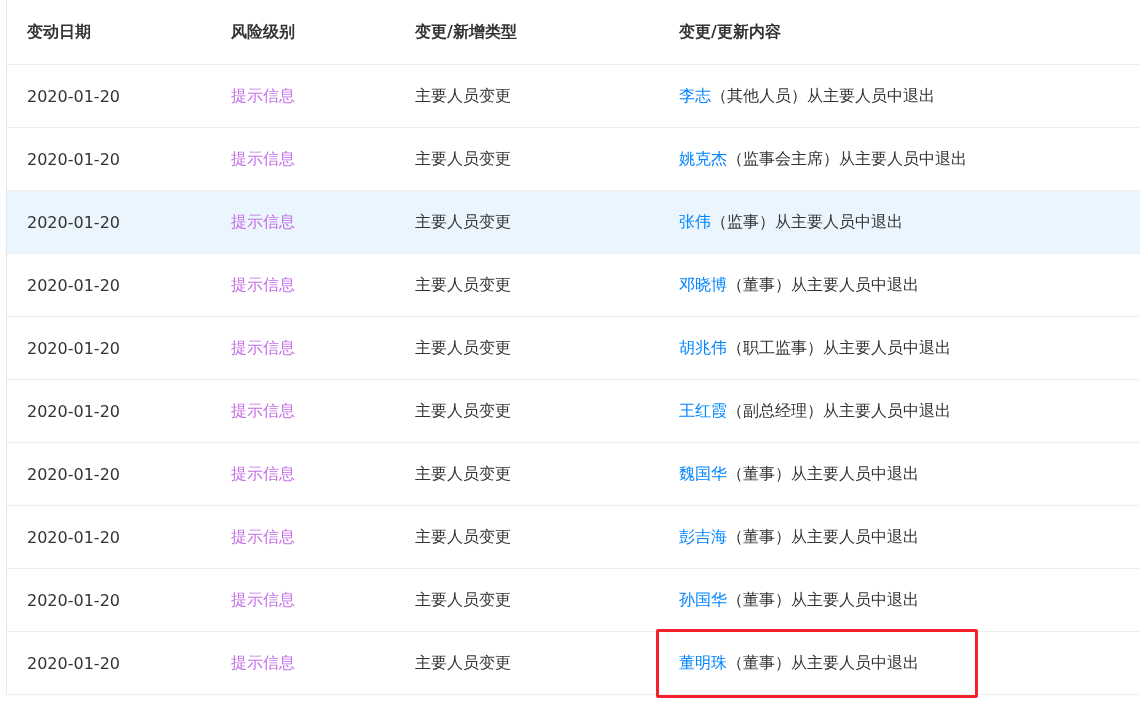 This screenshot has height=726, width=1140. I want to click on person-link: 张伟, so click(695, 221).